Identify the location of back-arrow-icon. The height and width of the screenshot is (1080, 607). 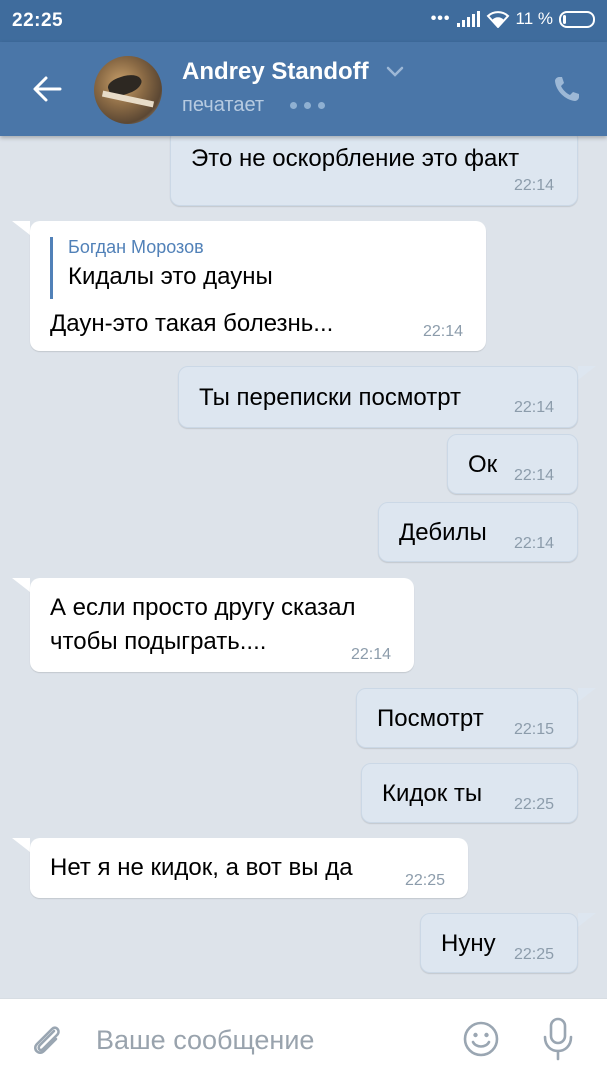
(47, 89).